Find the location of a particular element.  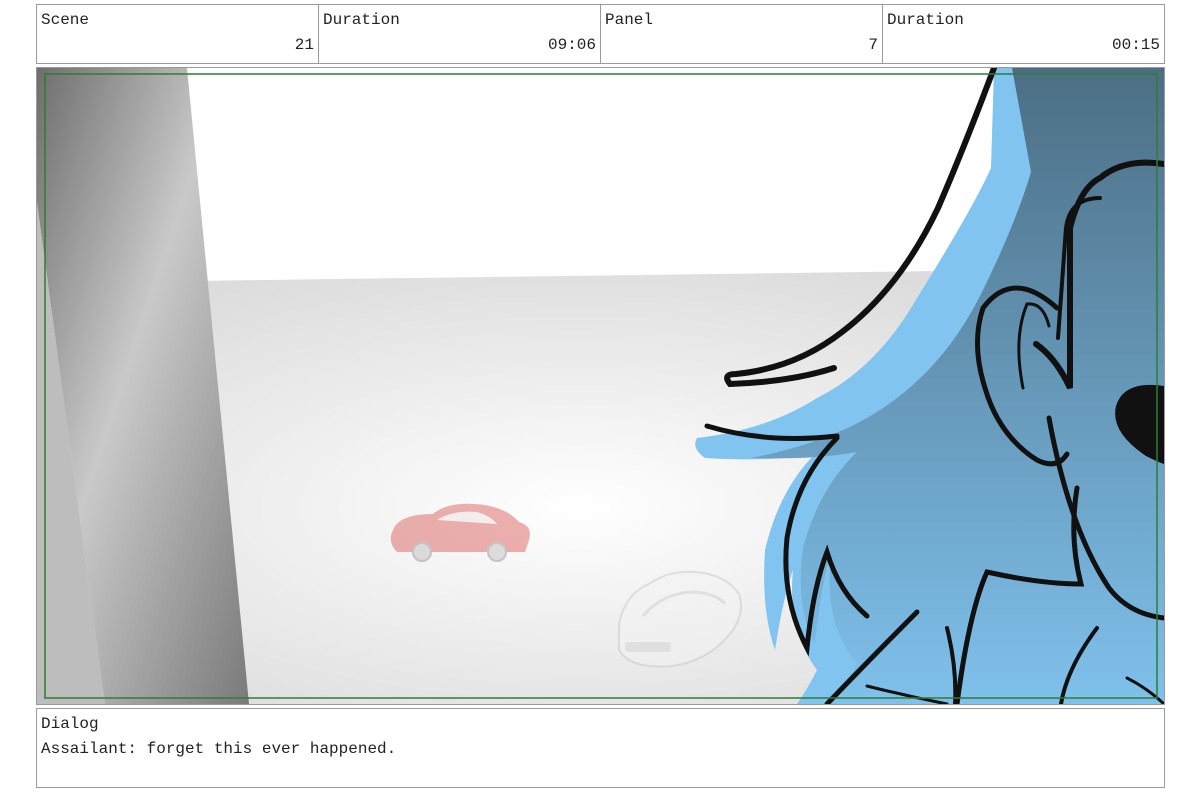

dialog-text: Assailant: forget this ever happened. is located at coordinates (219, 749).